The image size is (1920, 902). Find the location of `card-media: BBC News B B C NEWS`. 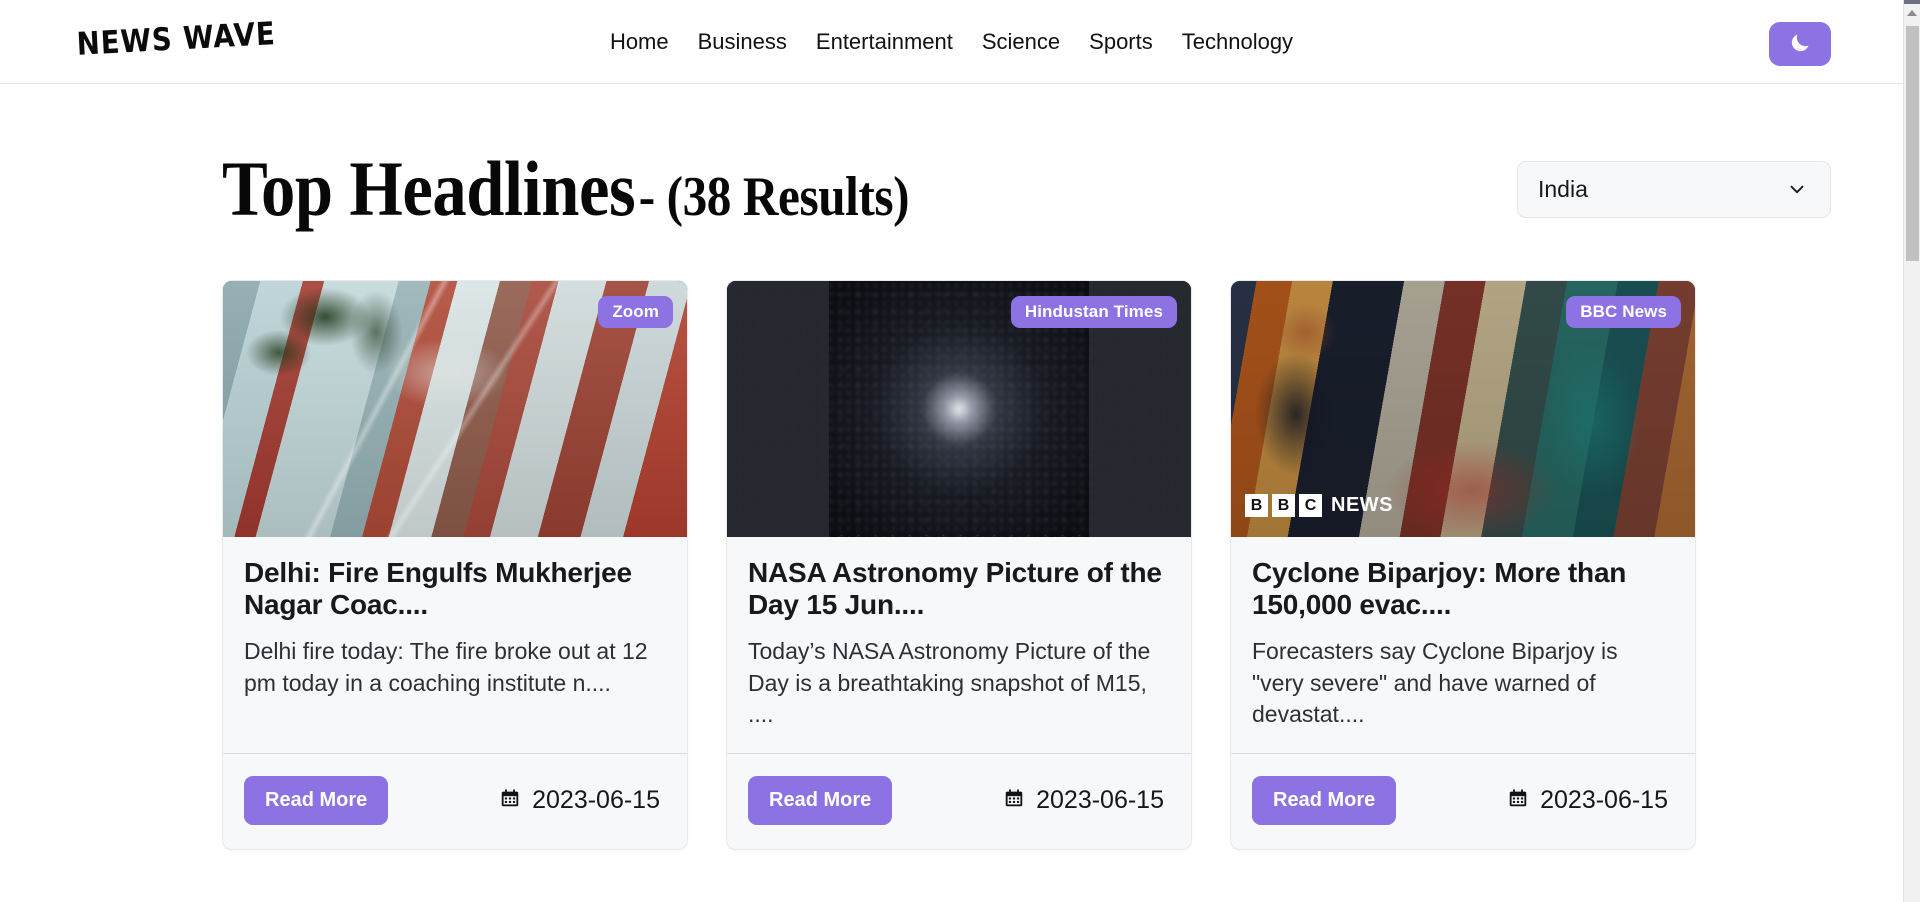

card-media: BBC News B B C NEWS is located at coordinates (1463, 409).